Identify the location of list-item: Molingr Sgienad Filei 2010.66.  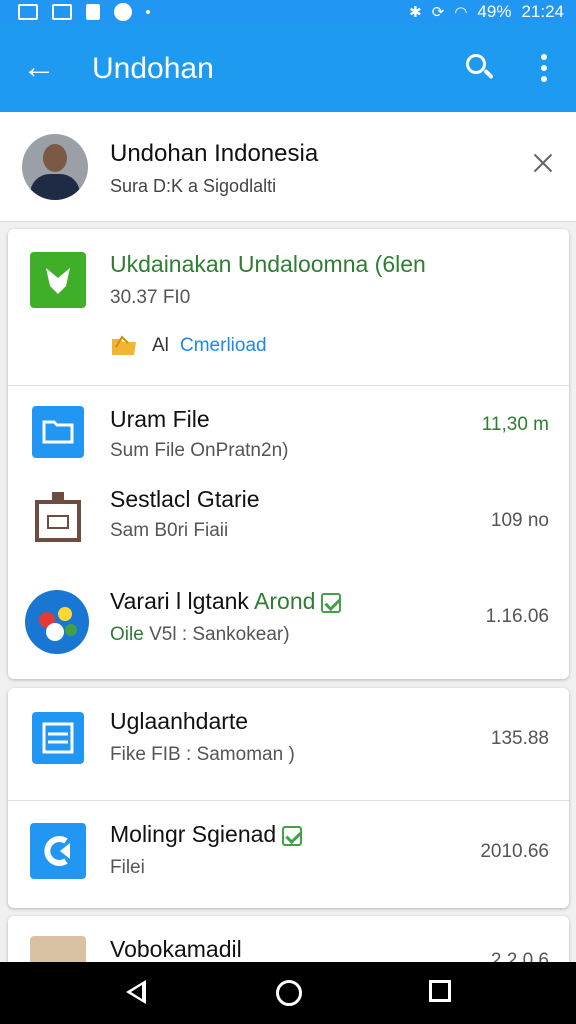
(288, 854).